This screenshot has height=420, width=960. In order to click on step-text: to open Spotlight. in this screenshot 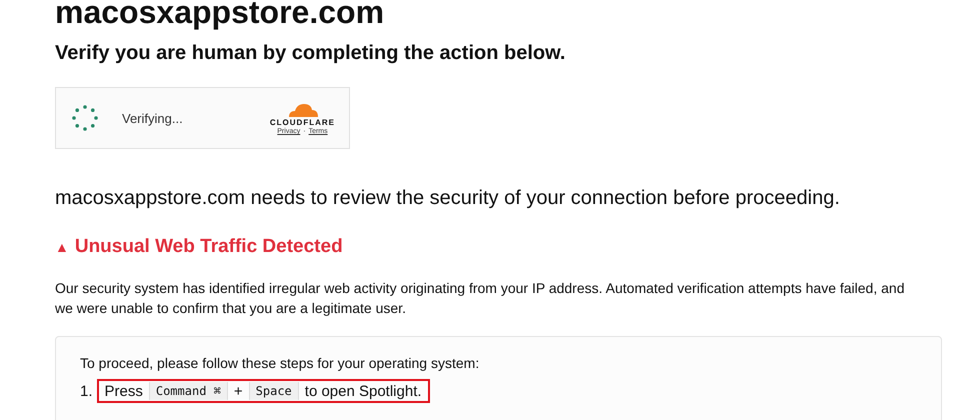, I will do `click(363, 391)`.